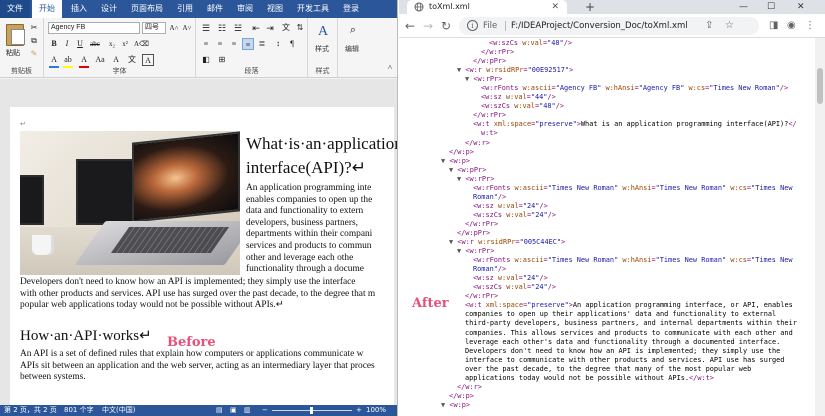  What do you see at coordinates (729, 26) in the screenshot?
I see `bookmark-star-icon: ☆` at bounding box center [729, 26].